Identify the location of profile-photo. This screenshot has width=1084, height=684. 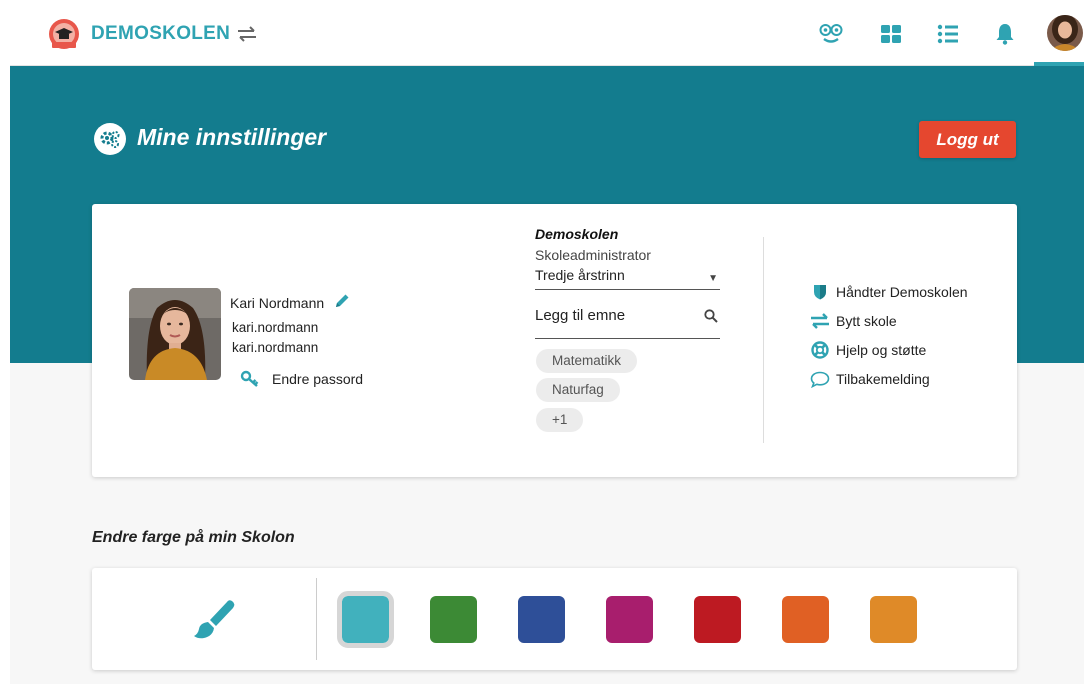
(175, 334).